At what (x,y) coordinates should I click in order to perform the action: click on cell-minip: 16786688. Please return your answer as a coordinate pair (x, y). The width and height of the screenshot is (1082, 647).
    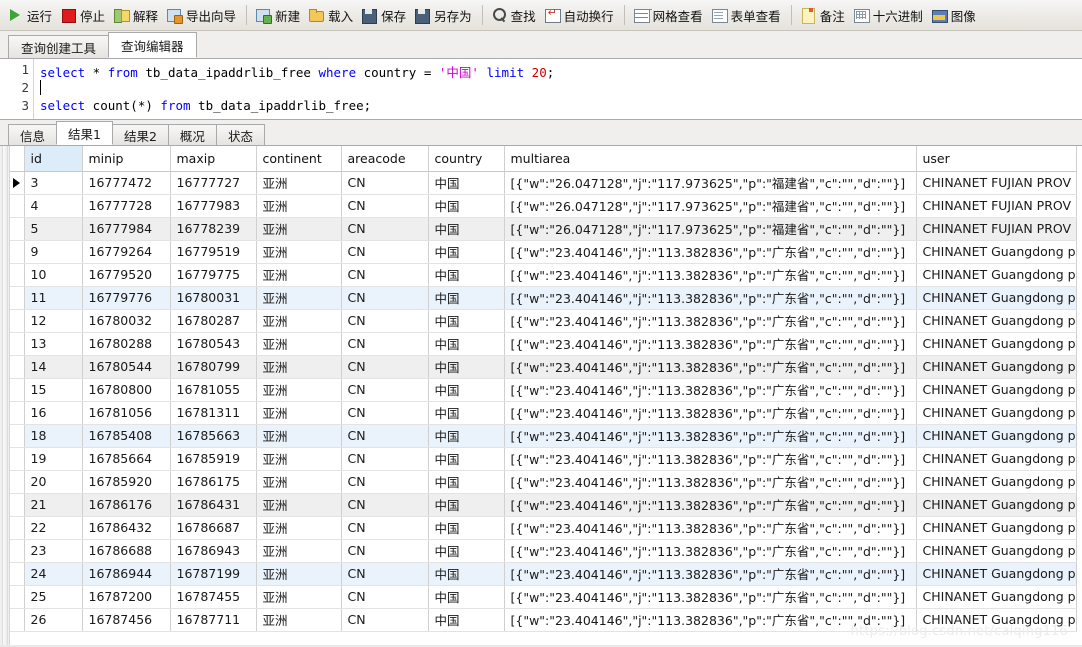
    Looking at the image, I should click on (126, 551).